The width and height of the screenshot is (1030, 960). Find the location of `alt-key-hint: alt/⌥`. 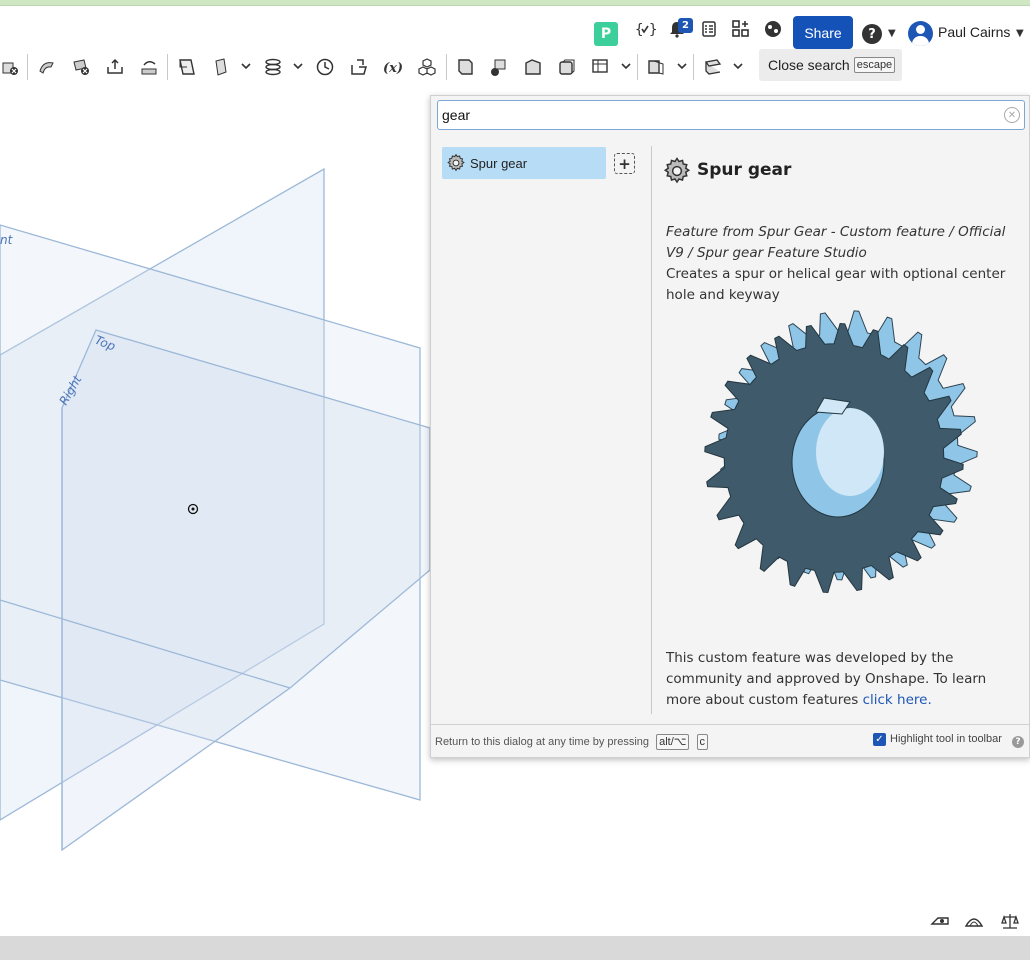

alt-key-hint: alt/⌥ is located at coordinates (673, 742).